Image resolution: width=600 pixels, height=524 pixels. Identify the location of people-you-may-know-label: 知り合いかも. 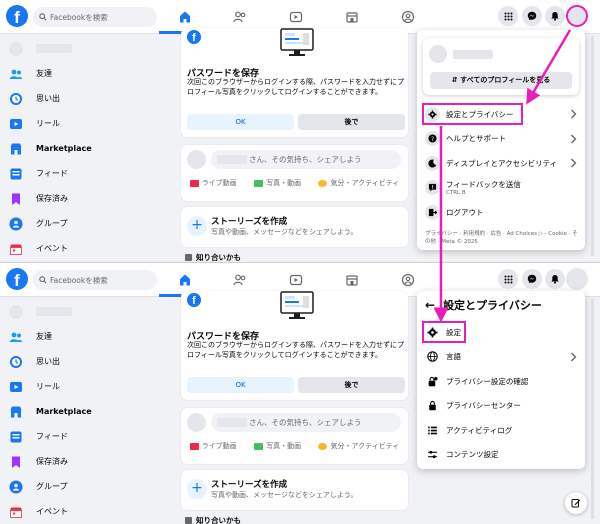
(218, 257).